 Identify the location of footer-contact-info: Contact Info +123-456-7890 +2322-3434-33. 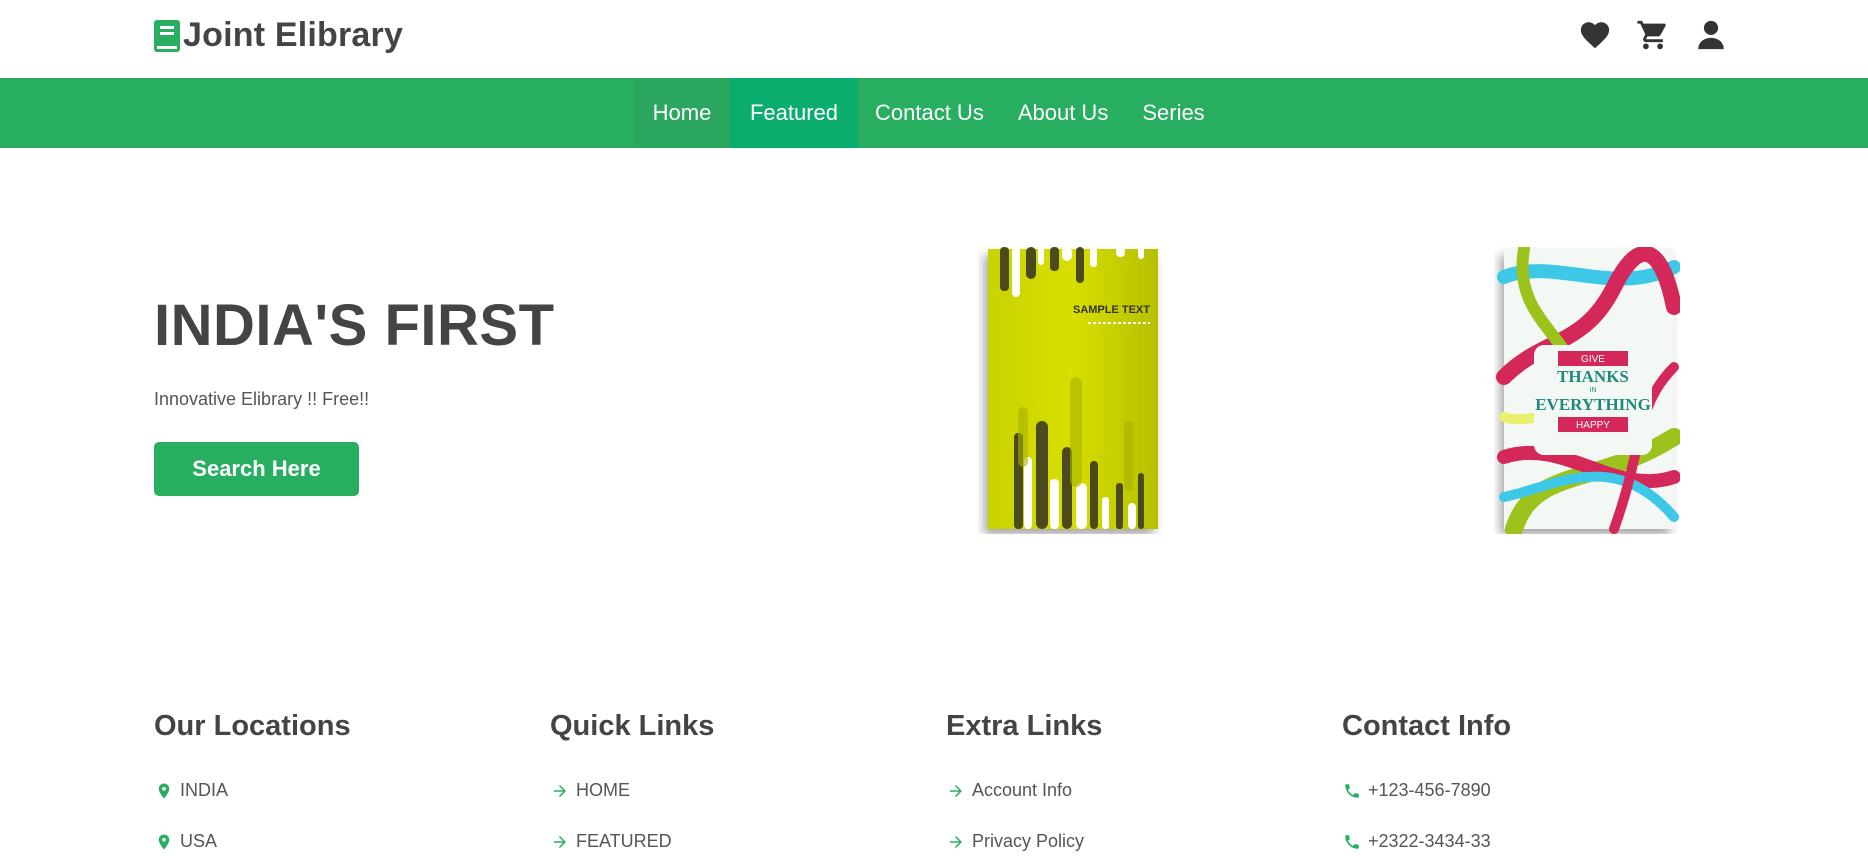
(1522, 783).